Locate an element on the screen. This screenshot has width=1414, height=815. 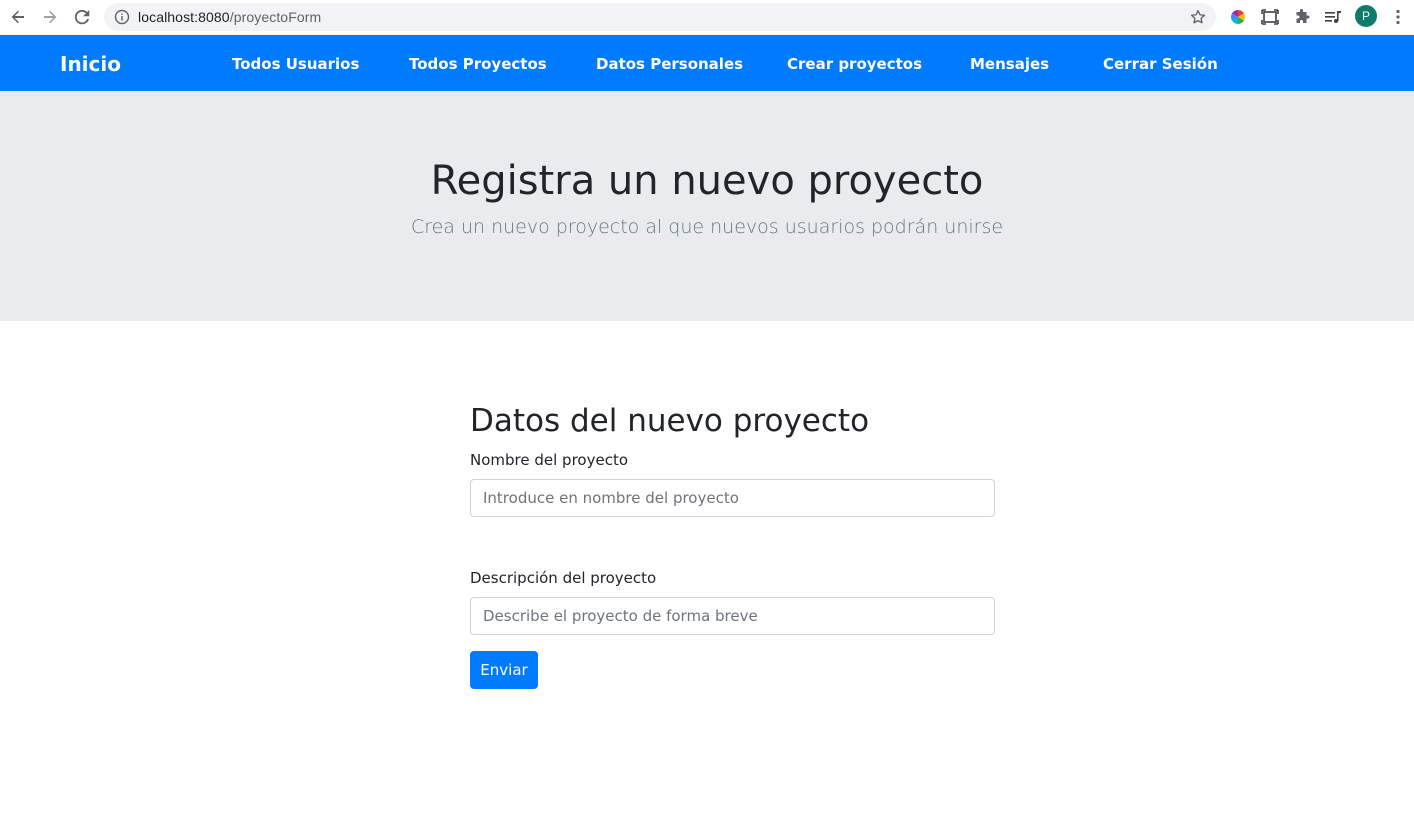
screen-capture-icon is located at coordinates (1270, 17).